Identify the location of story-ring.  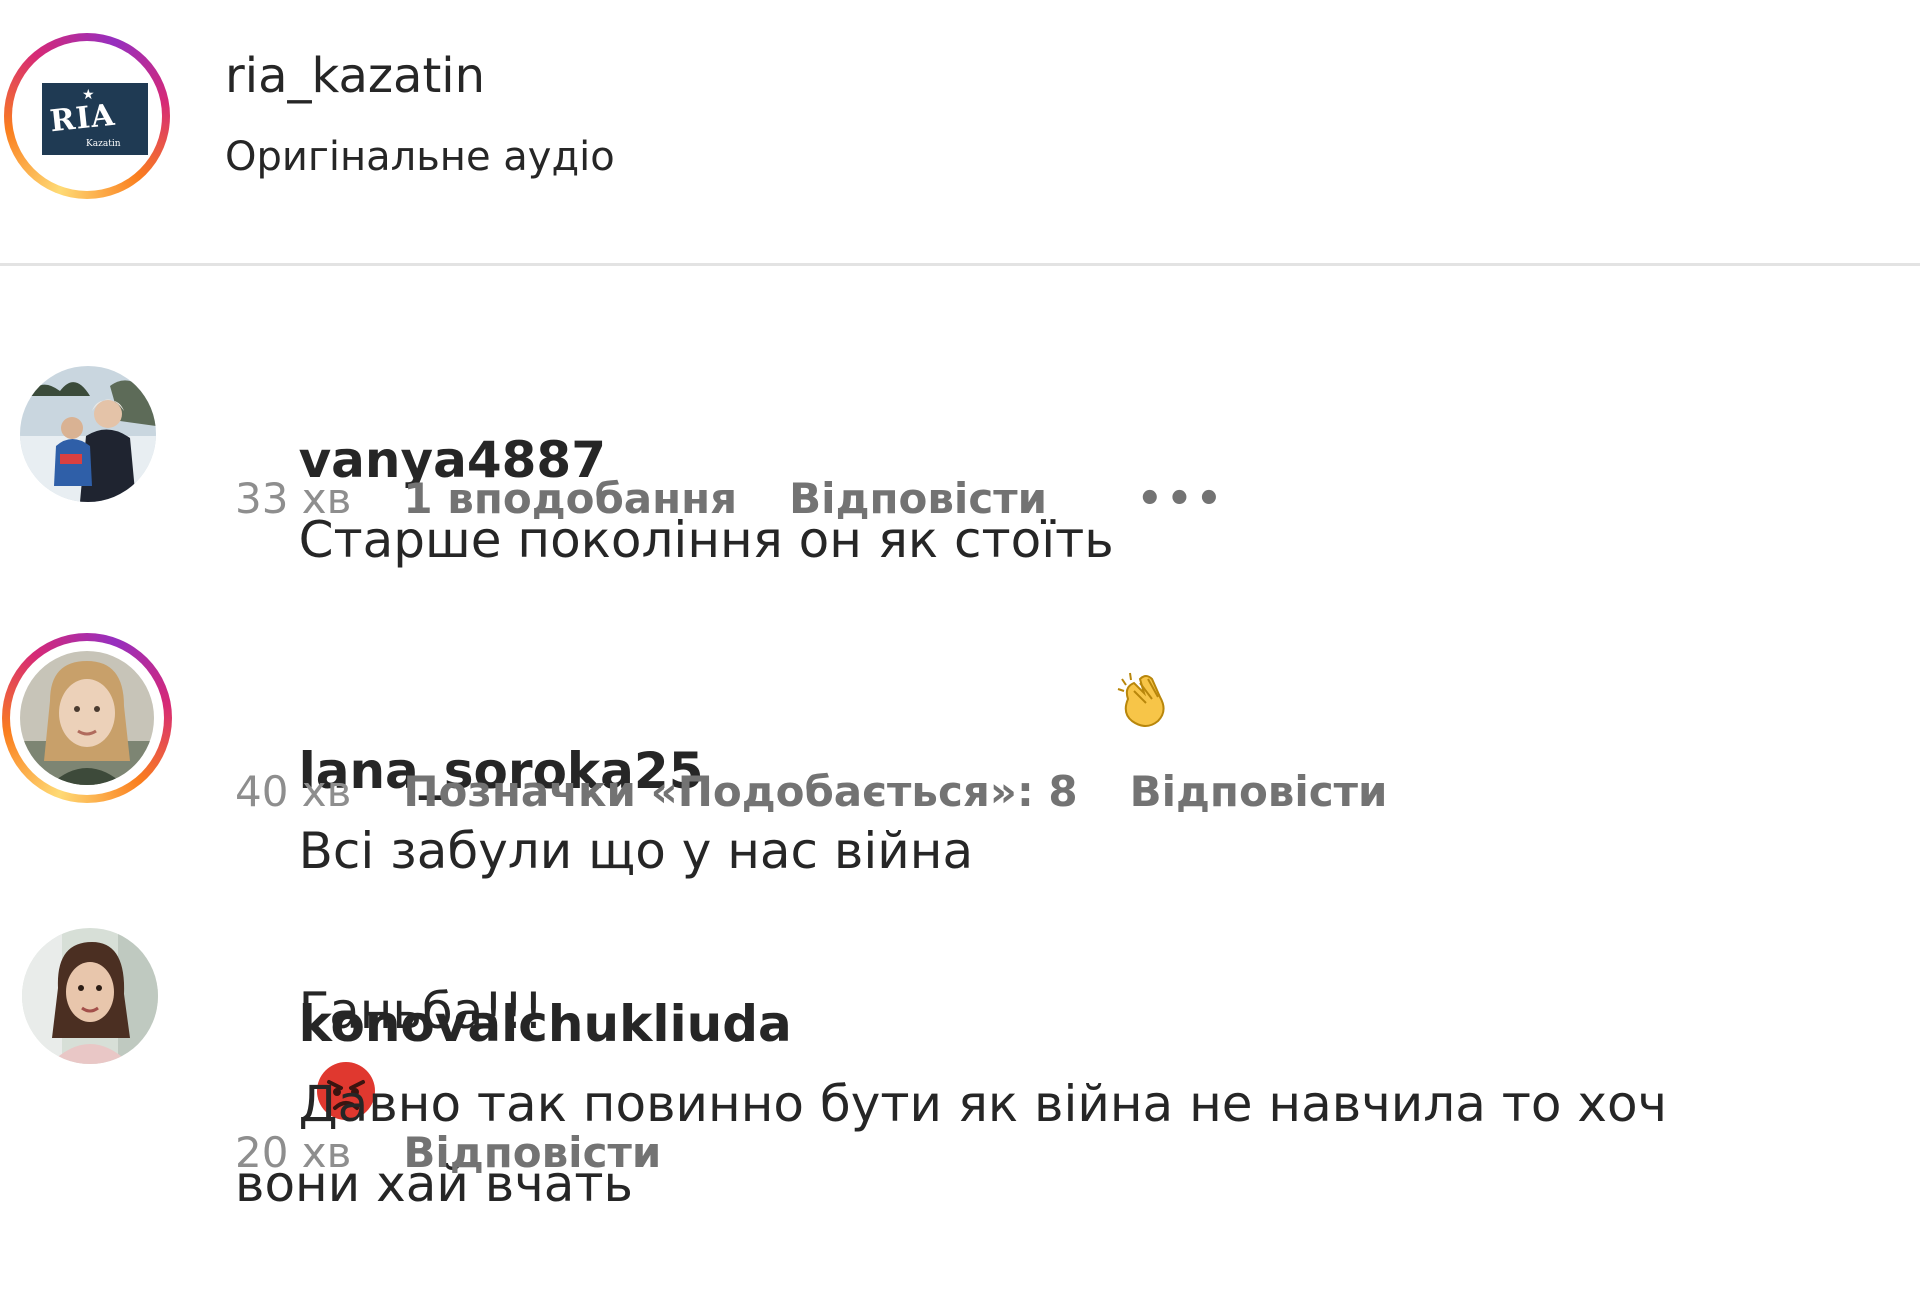
(87, 718).